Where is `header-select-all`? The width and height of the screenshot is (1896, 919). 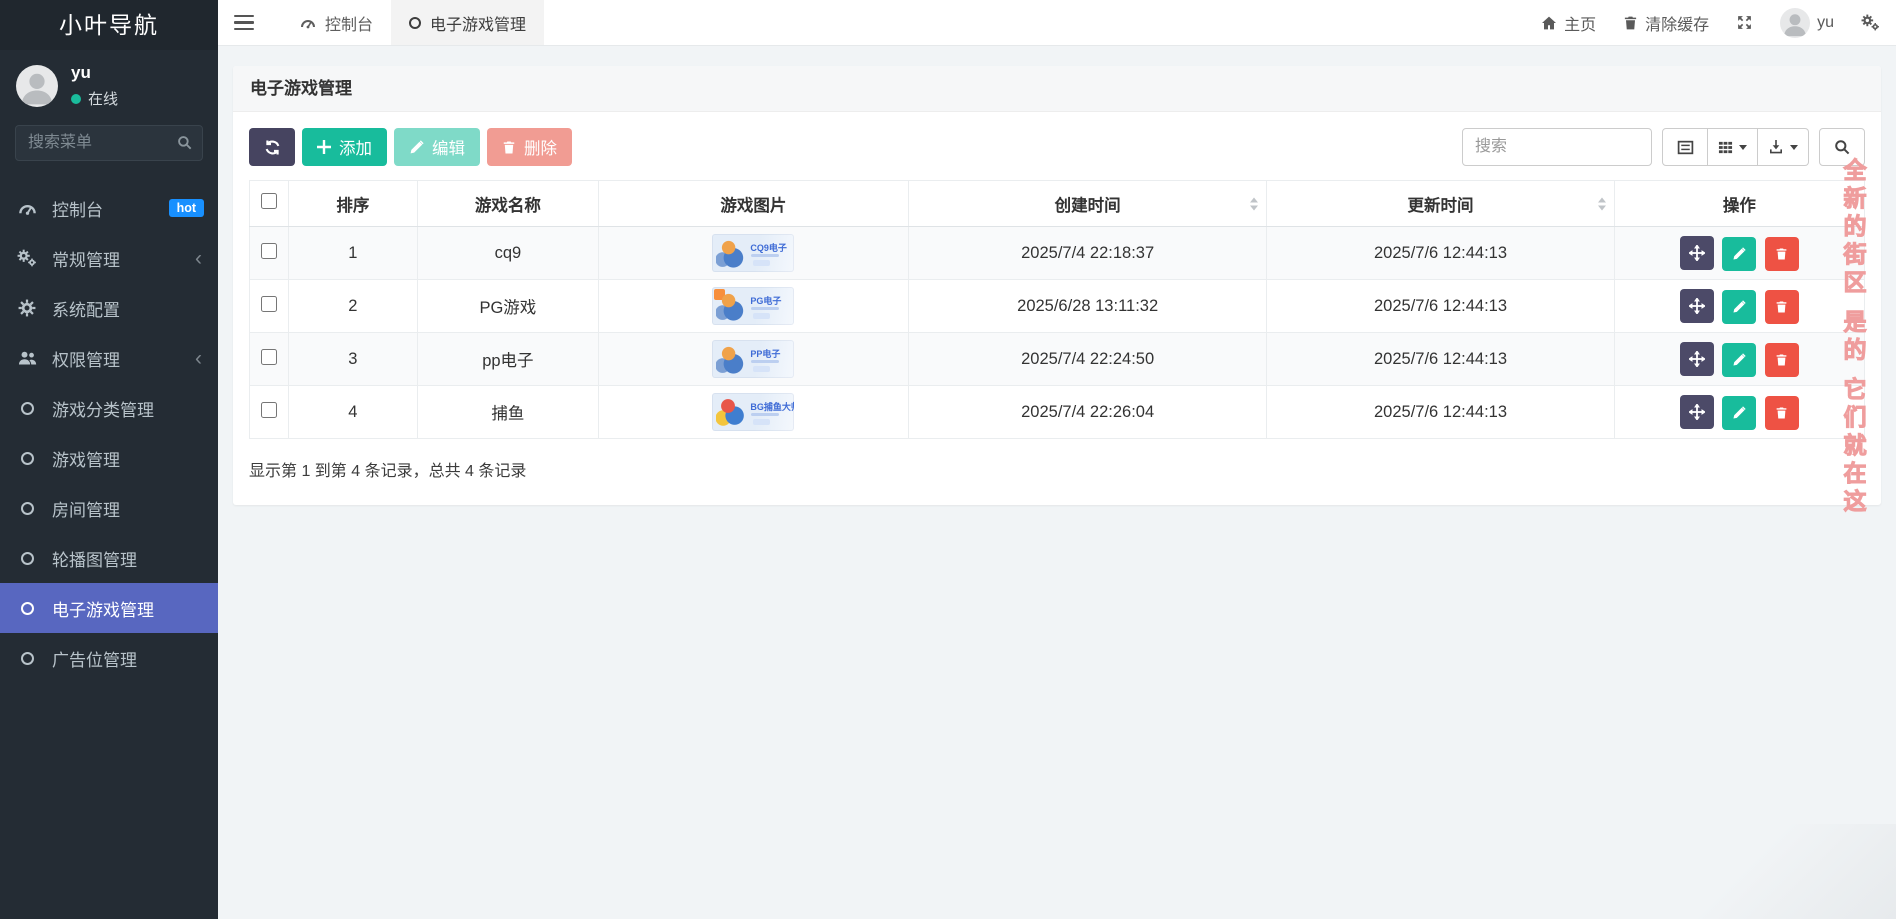
header-select-all is located at coordinates (269, 203).